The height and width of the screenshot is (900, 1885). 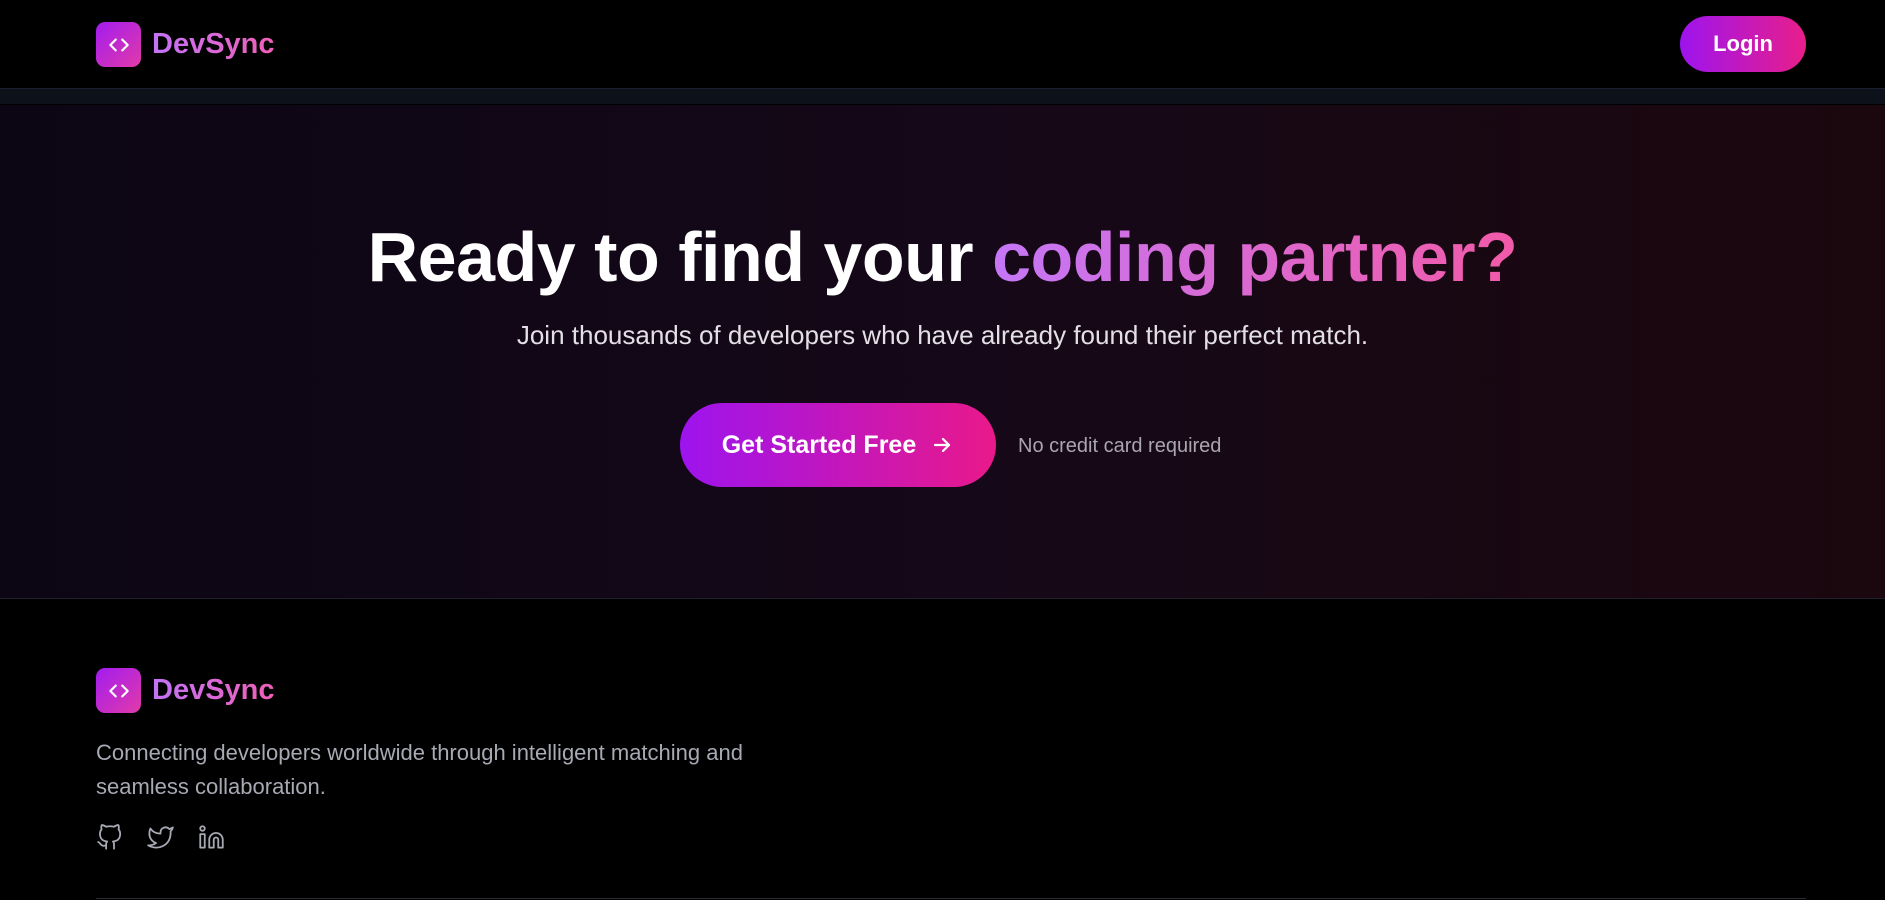 I want to click on logo-badge, so click(x=118, y=44).